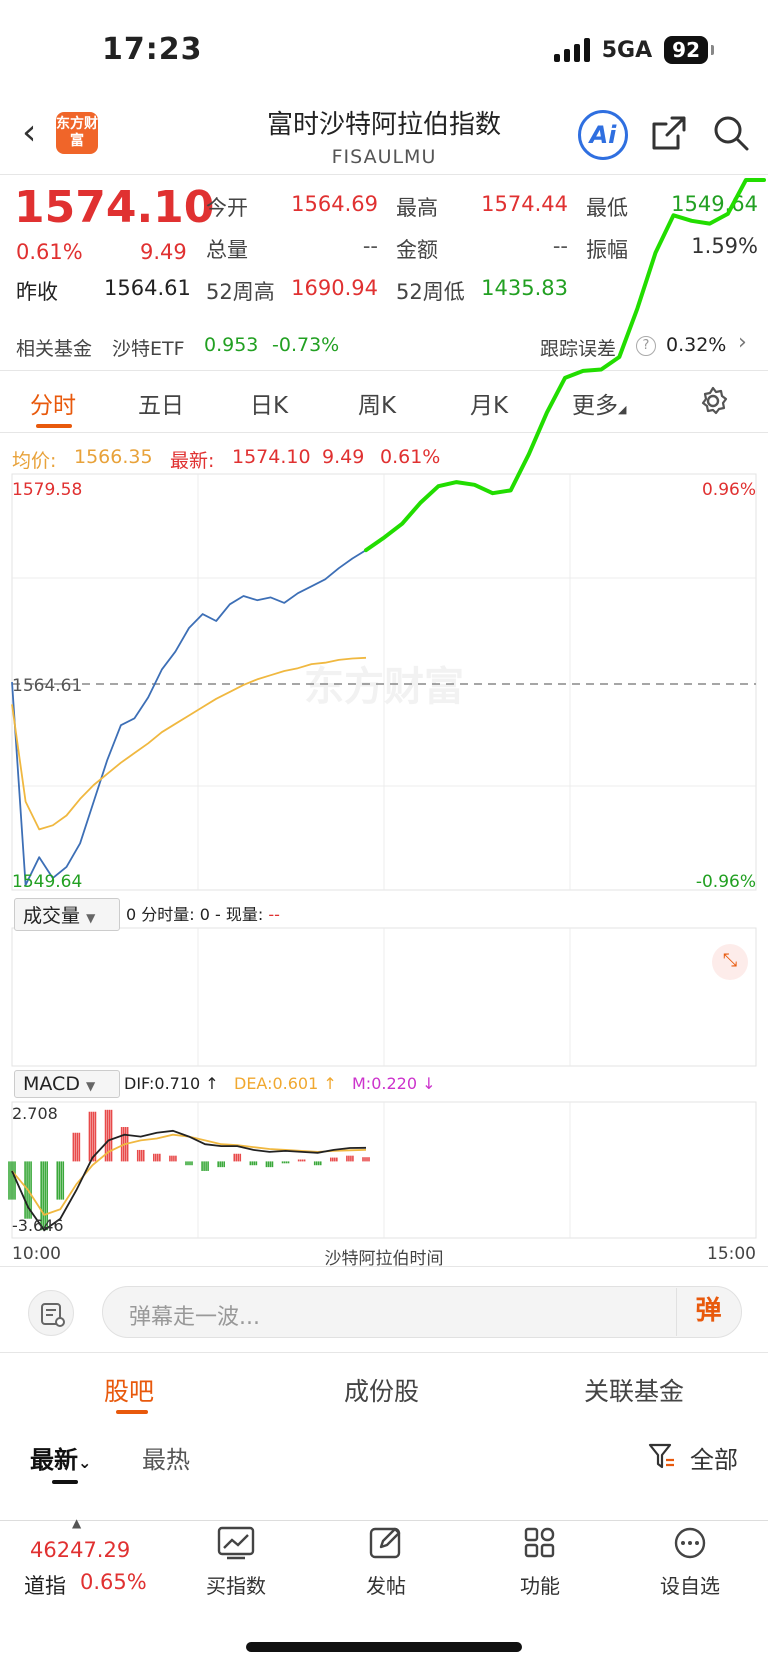 This screenshot has width=768, height=1666. Describe the element at coordinates (38, 1225) in the screenshot. I see `macd-axis-bottom: -3.646` at that location.